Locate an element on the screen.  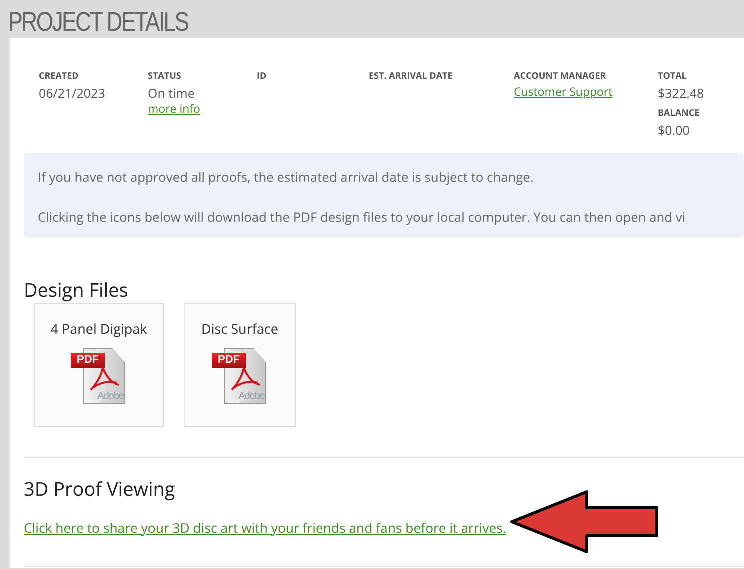
field-value: On time is located at coordinates (172, 93).